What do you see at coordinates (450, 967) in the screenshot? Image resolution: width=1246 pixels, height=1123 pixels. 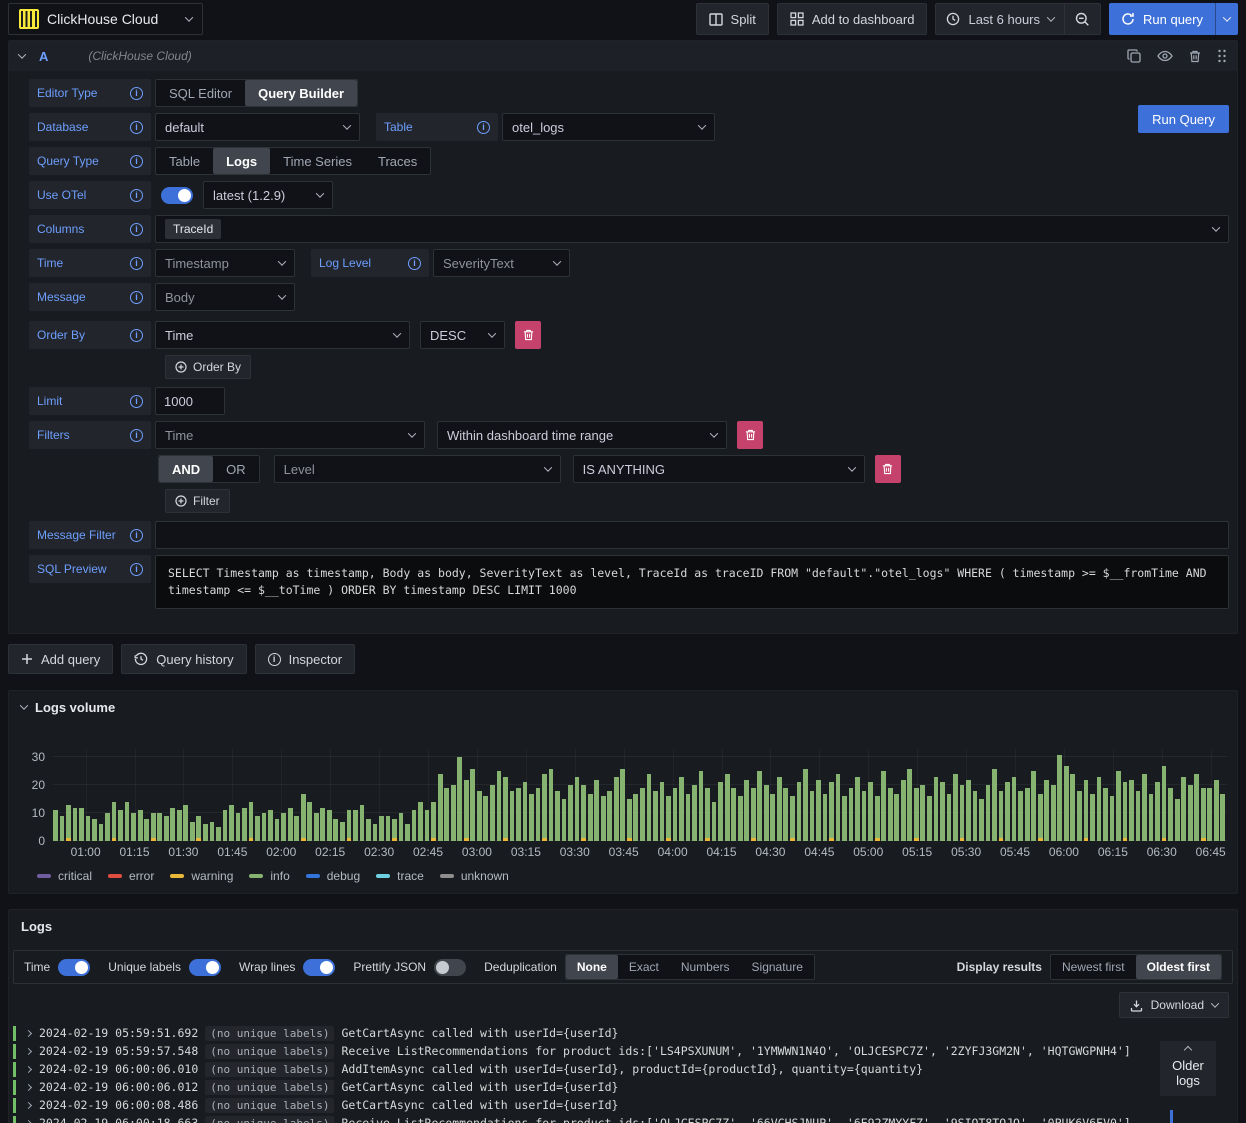 I see `prettify-json-toggle` at bounding box center [450, 967].